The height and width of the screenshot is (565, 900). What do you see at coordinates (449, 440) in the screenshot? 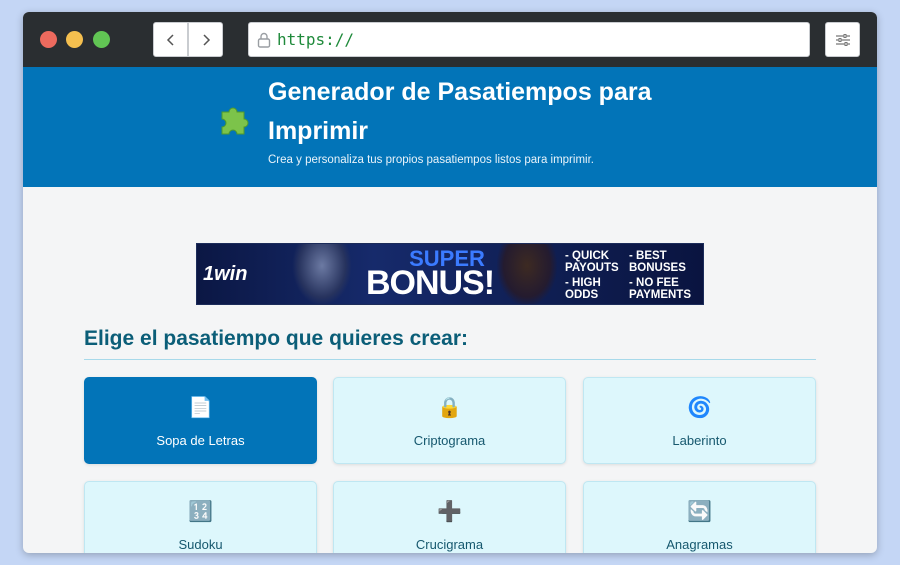
I see `card-label: Criptograma` at bounding box center [449, 440].